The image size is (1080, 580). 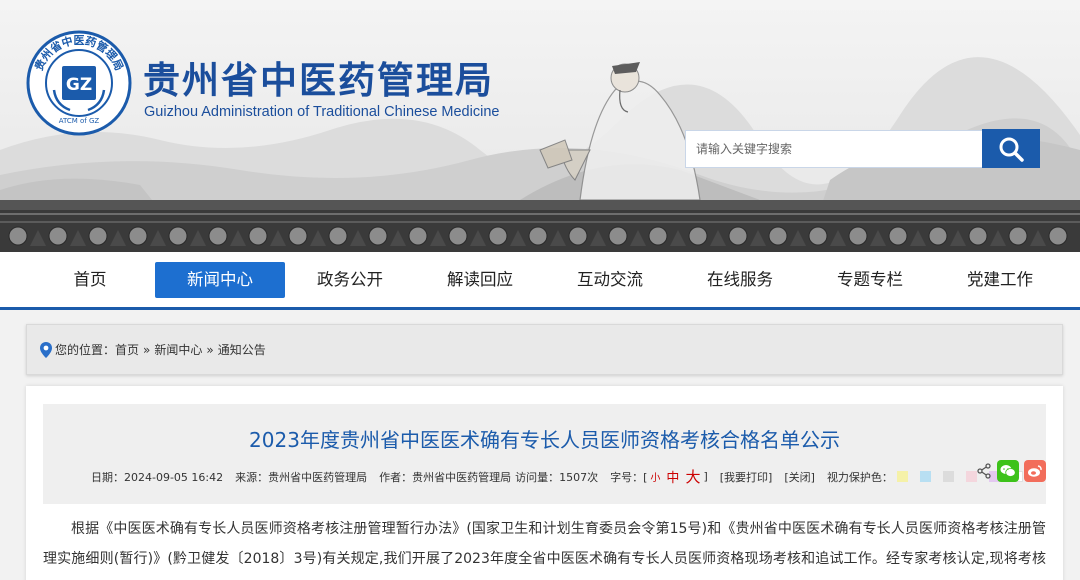 I want to click on nav-item-home: 首页, so click(x=90, y=280).